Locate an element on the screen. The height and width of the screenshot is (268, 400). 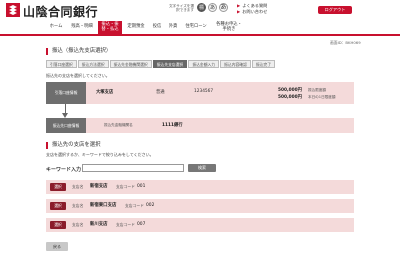
branch-row: 選択 支店名 新宿東口支店 支店コード 002 is located at coordinates (200, 206).